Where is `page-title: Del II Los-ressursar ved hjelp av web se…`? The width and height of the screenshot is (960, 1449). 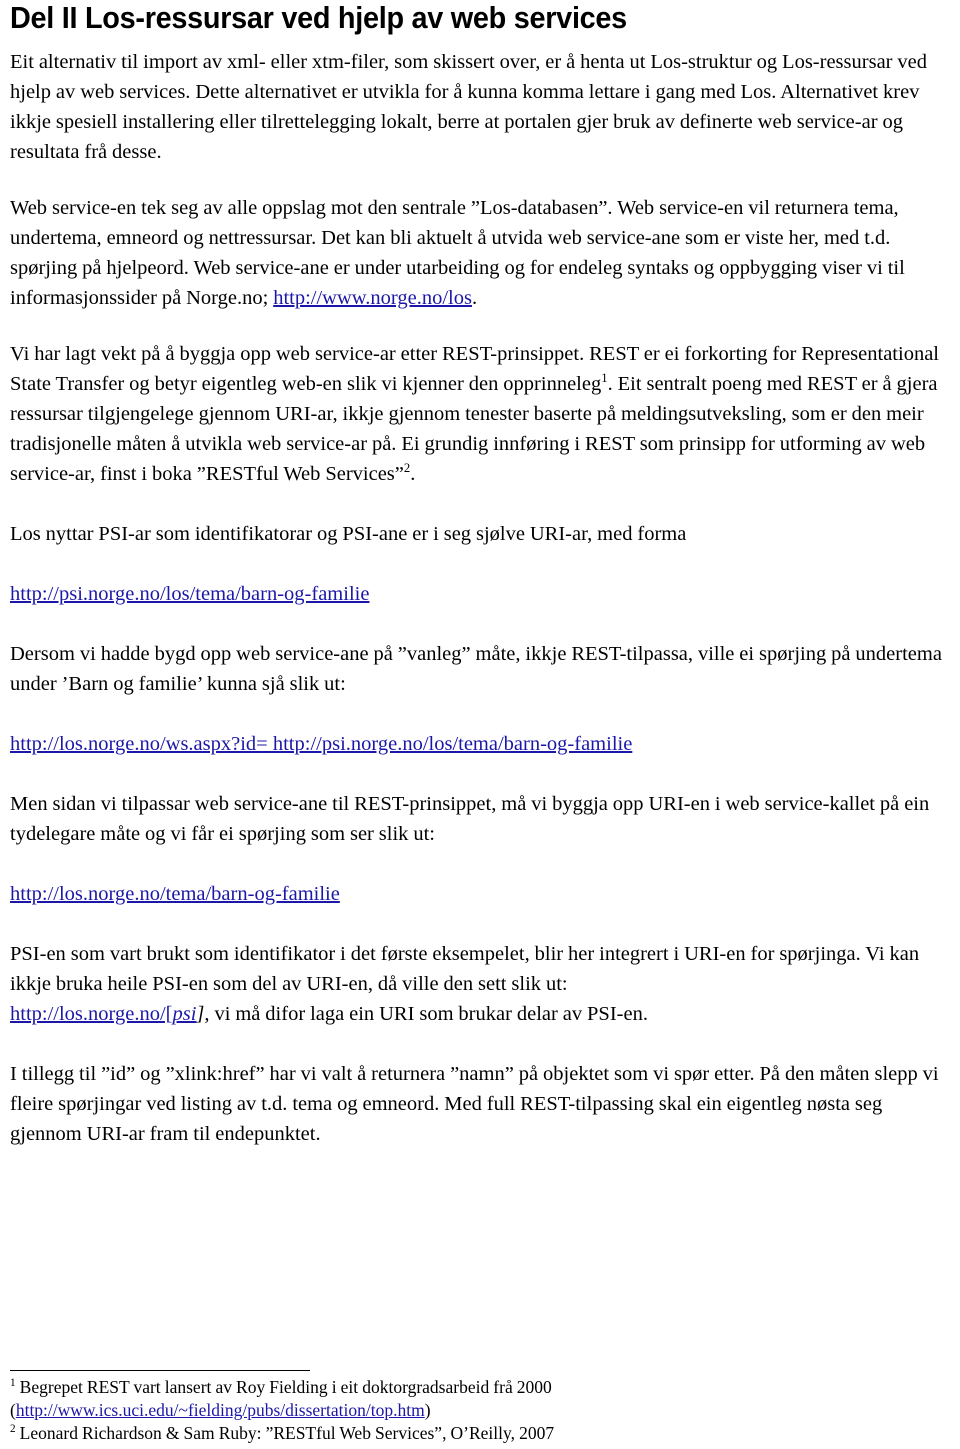
page-title: Del II Los-ressursar ved hjelp av web se… is located at coordinates (318, 17).